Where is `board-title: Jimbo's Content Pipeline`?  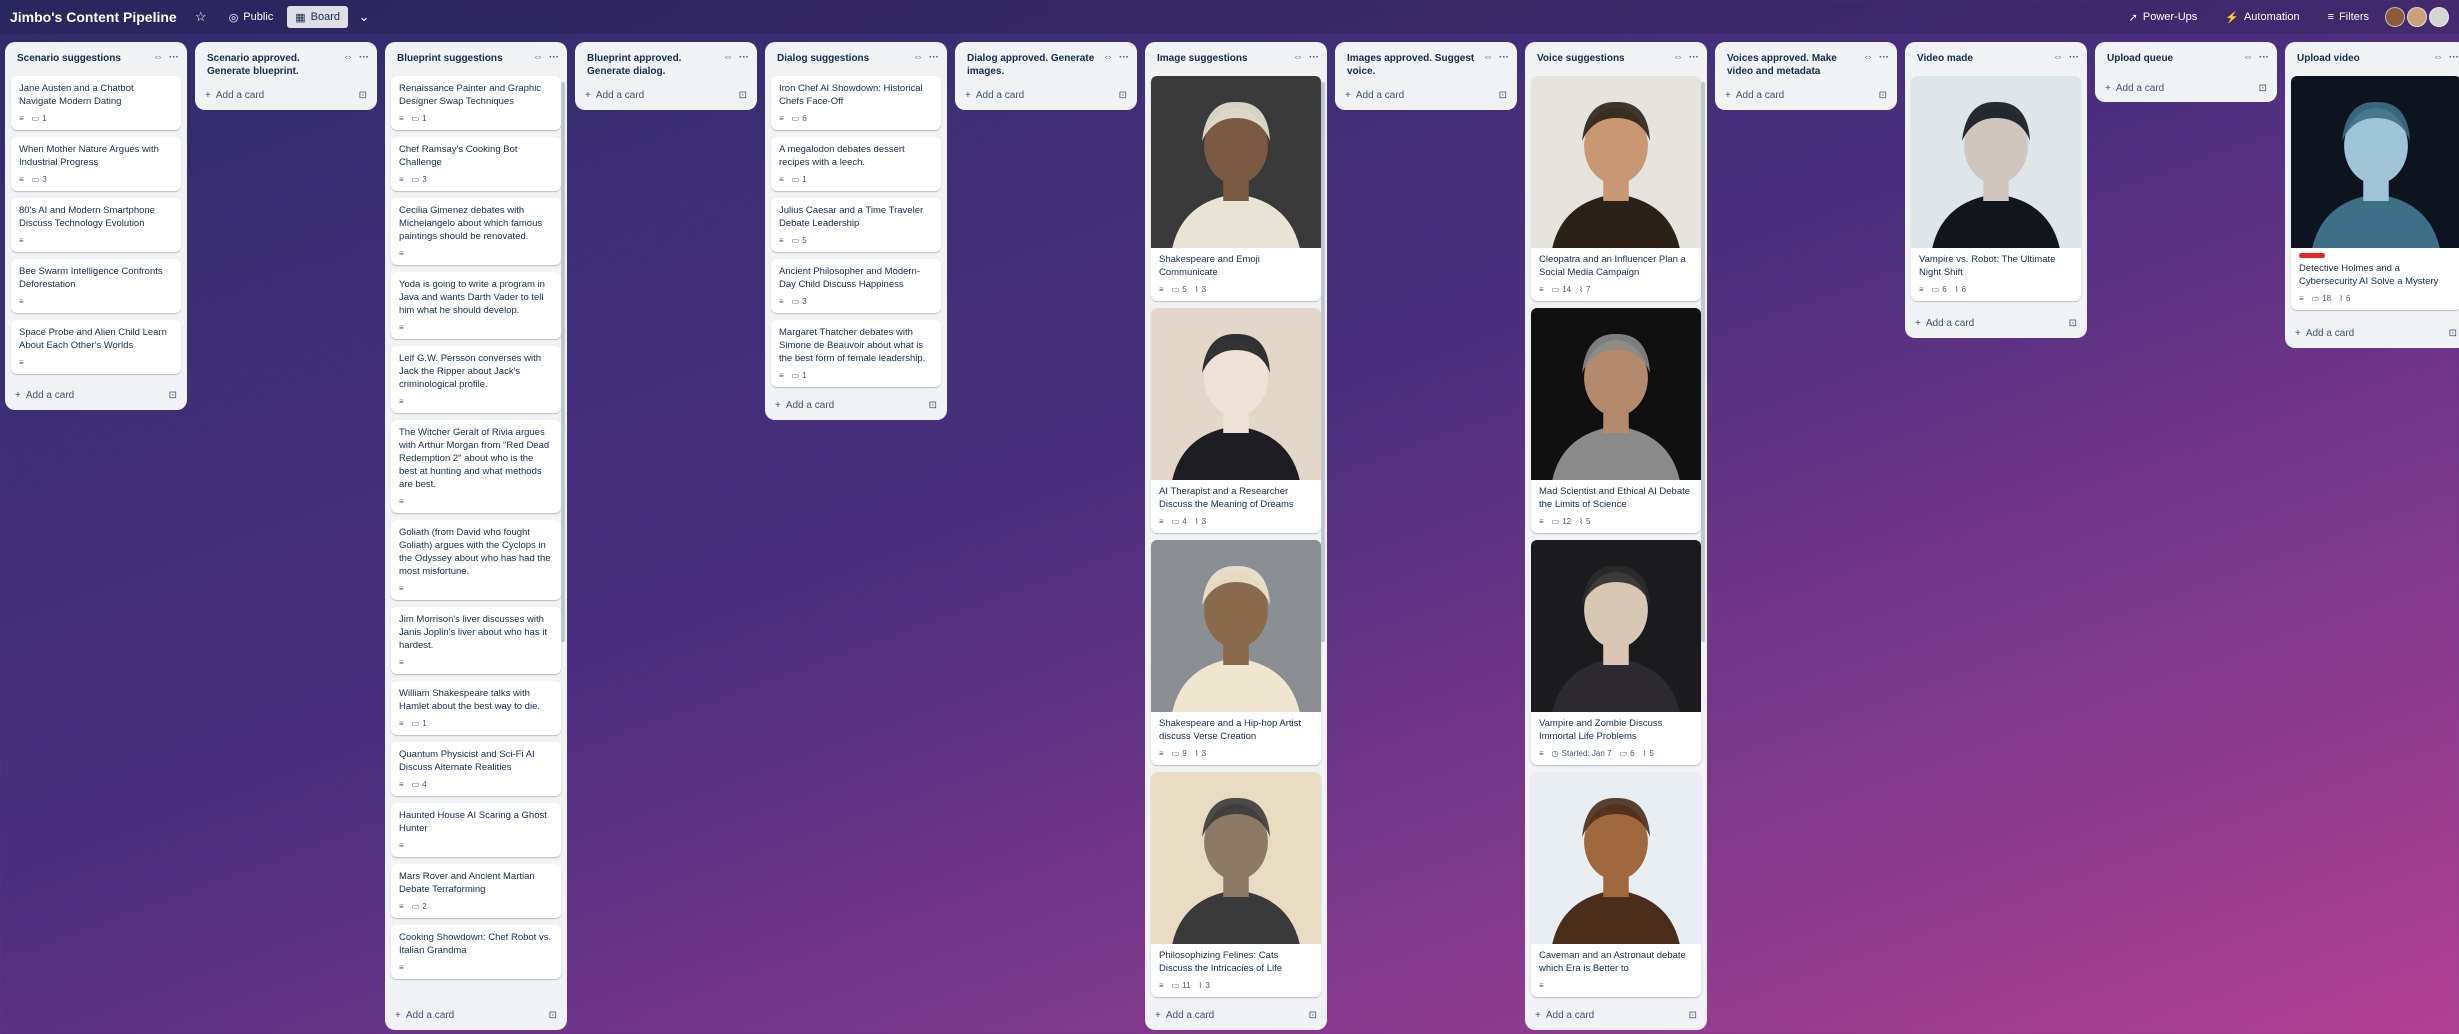
board-title: Jimbo's Content Pipeline is located at coordinates (93, 17).